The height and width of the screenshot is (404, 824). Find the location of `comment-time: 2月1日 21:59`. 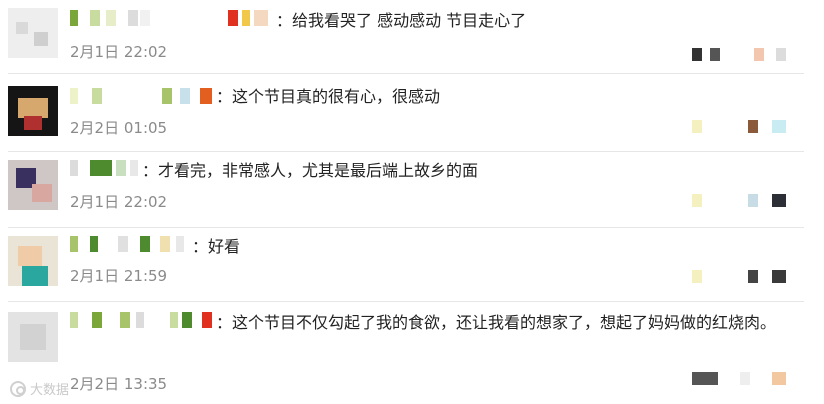

comment-time: 2月1日 21:59 is located at coordinates (119, 276).